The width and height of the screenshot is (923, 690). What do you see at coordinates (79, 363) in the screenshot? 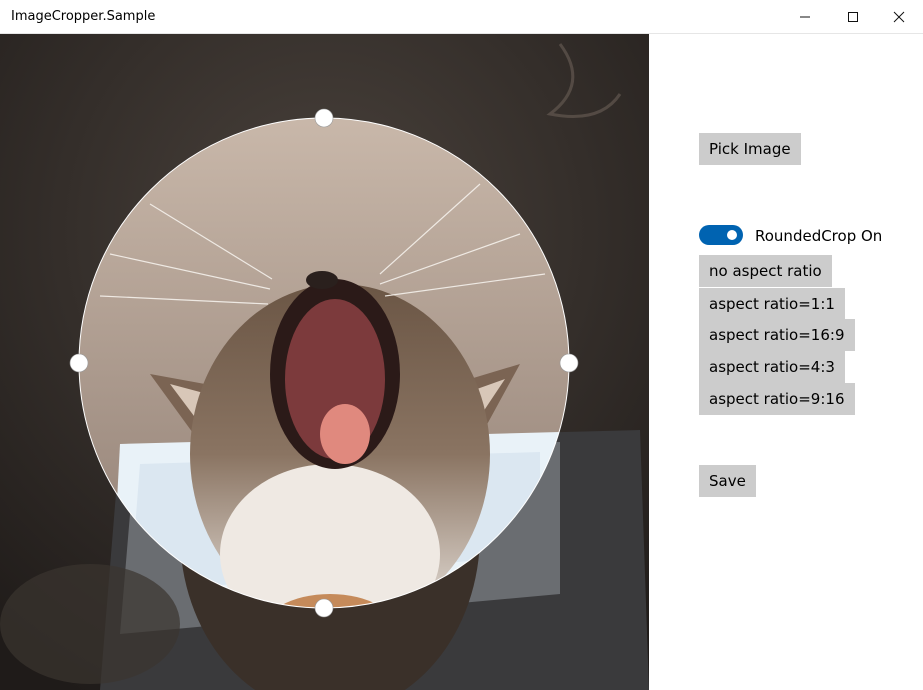
I see `crop-handle-left` at bounding box center [79, 363].